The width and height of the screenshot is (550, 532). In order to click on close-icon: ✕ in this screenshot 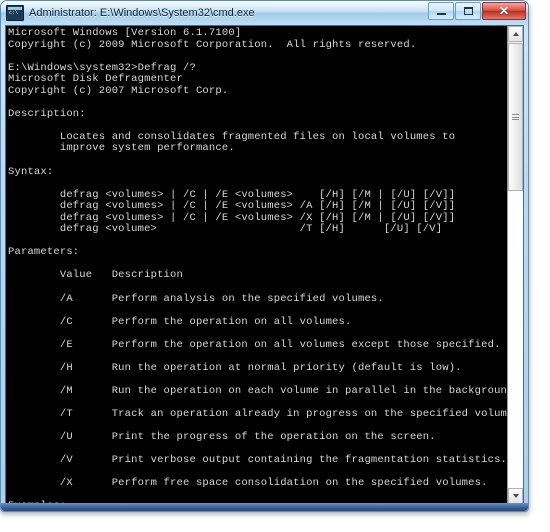, I will do `click(504, 11)`.